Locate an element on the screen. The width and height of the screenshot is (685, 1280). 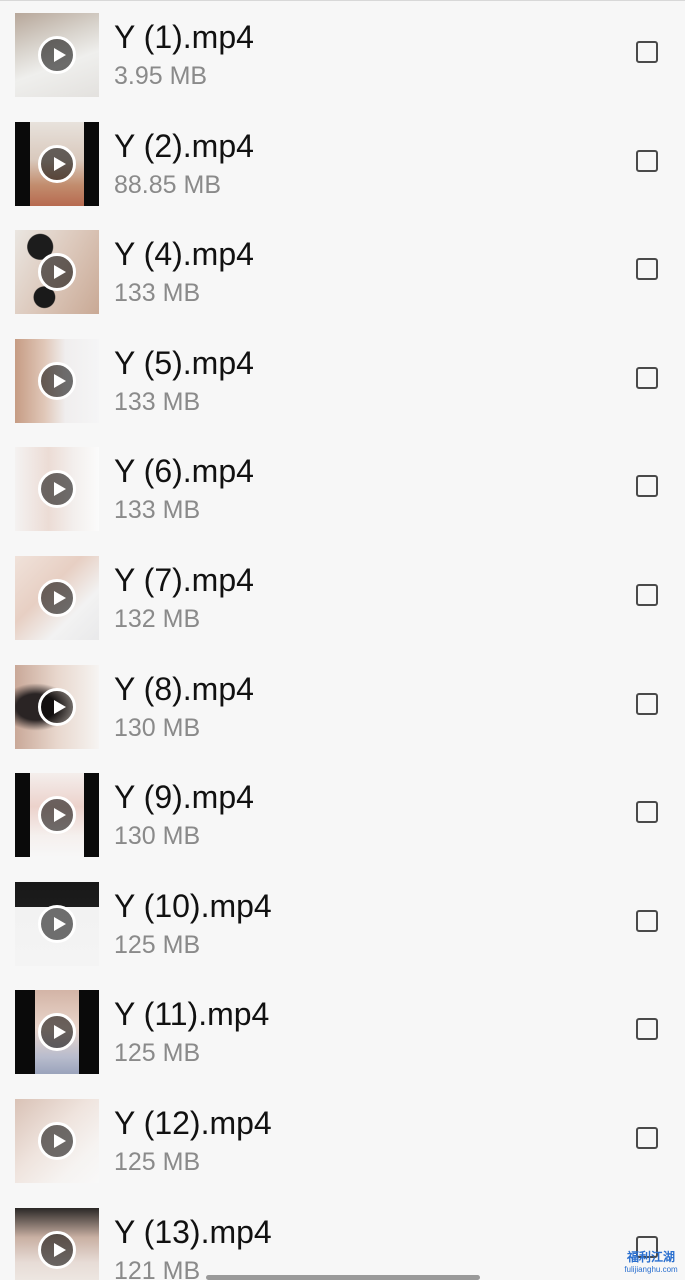
file-name: Y (9).mp4 is located at coordinates (184, 797).